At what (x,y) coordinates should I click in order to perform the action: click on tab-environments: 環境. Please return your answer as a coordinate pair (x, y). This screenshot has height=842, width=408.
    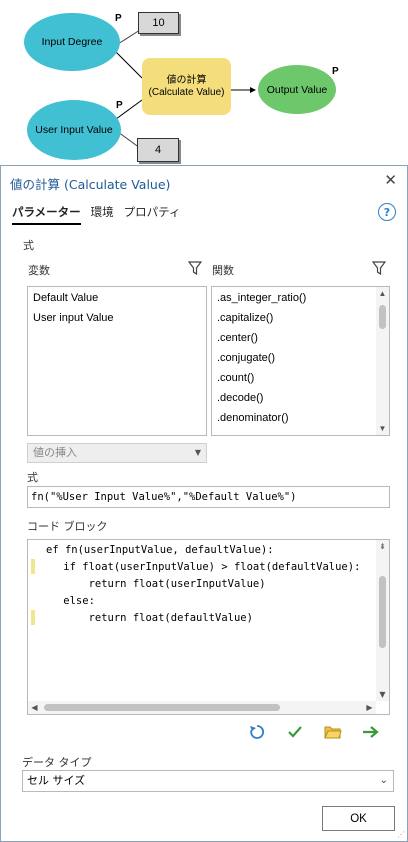
    Looking at the image, I should click on (102, 214).